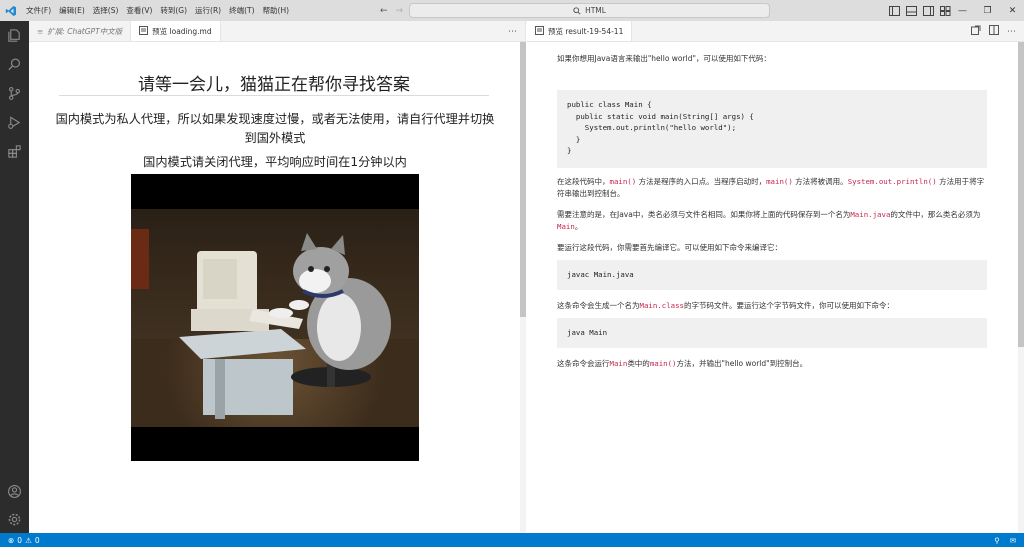 The width and height of the screenshot is (1024, 547). I want to click on error-count: 0, so click(20, 540).